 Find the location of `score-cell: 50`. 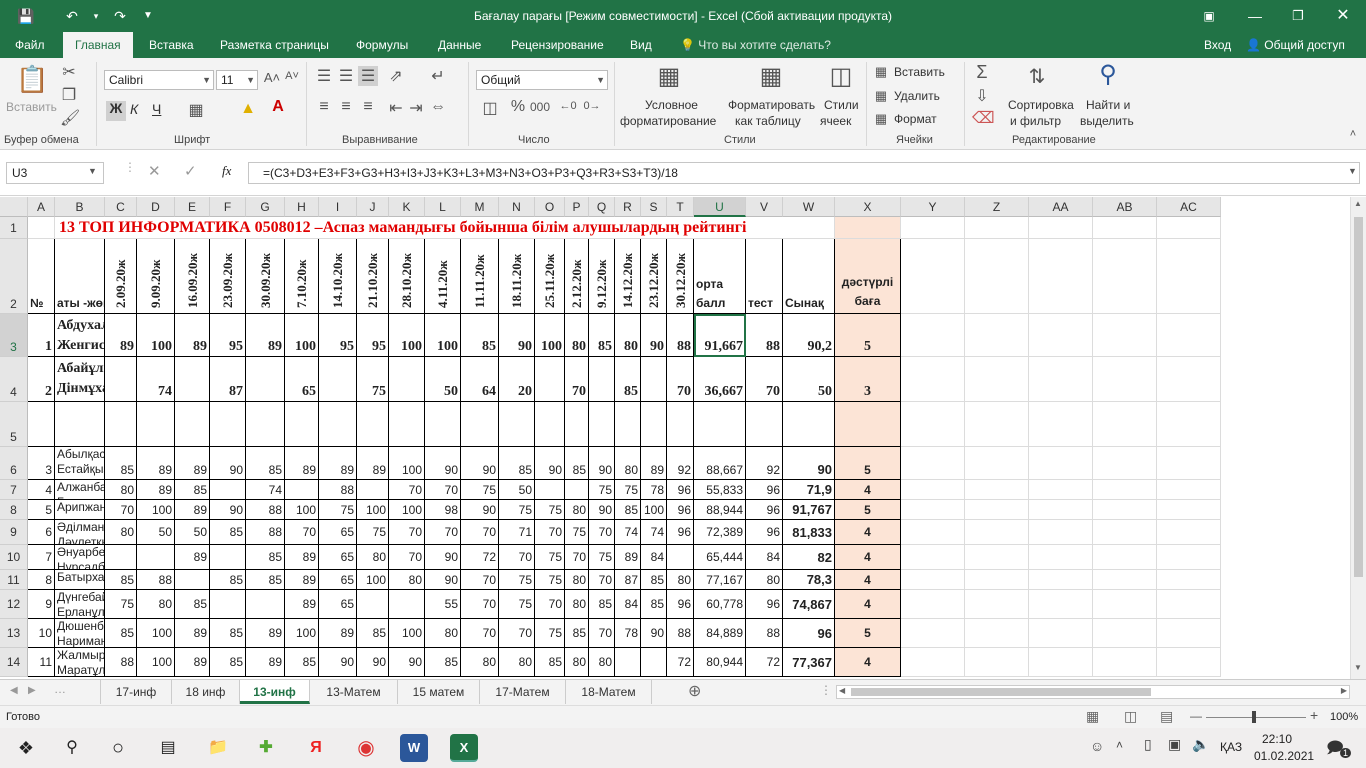

score-cell: 50 is located at coordinates (443, 379).